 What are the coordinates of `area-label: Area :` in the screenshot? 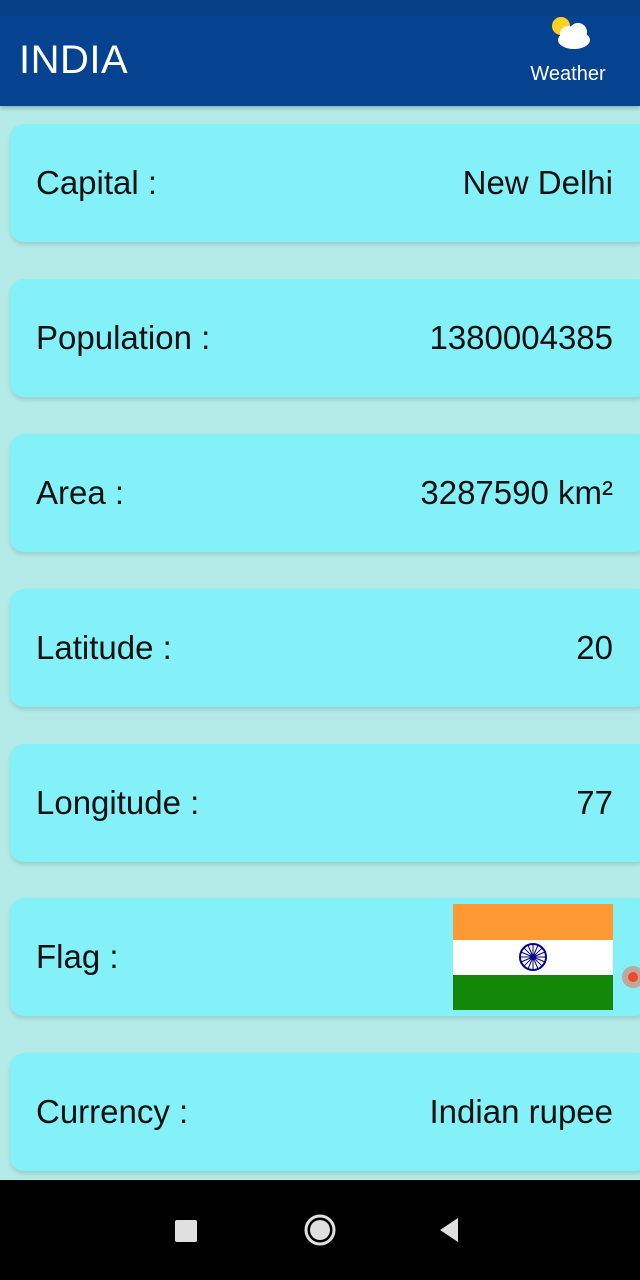 It's located at (80, 492).